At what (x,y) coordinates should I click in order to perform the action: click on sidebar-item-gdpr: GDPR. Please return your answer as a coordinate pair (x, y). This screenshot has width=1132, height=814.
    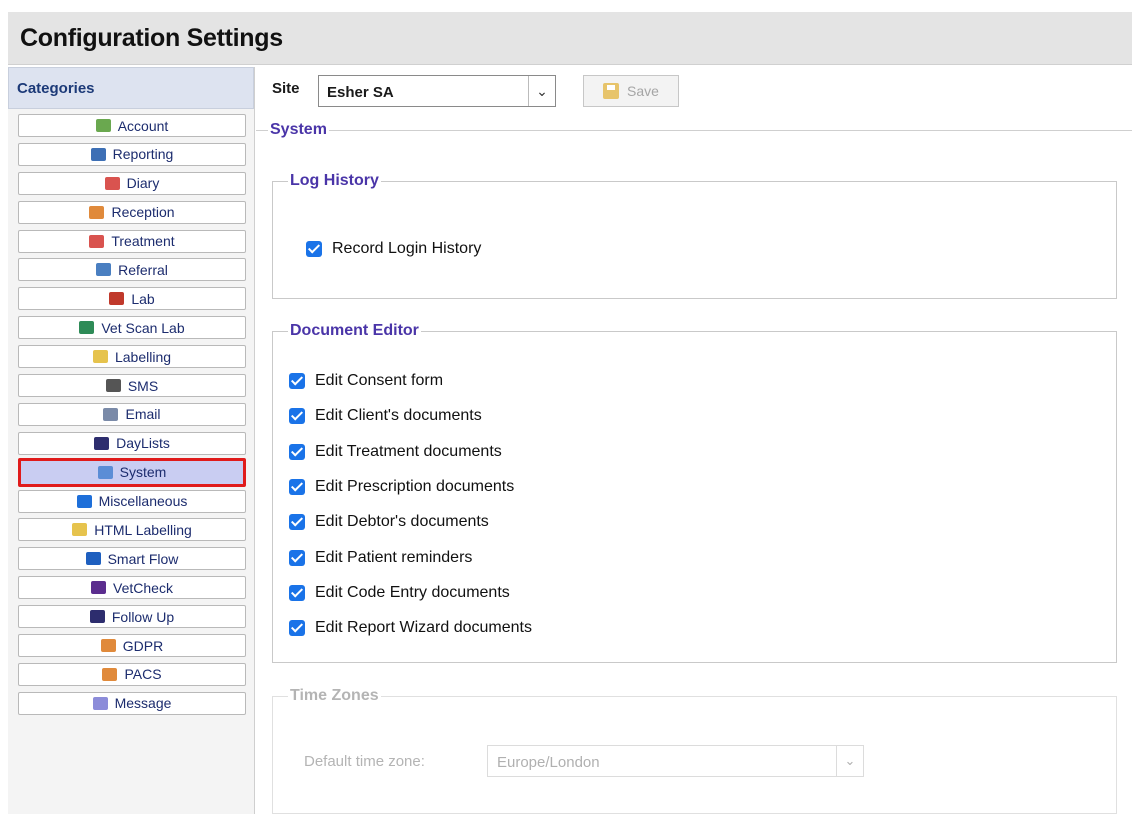
    Looking at the image, I should click on (132, 646).